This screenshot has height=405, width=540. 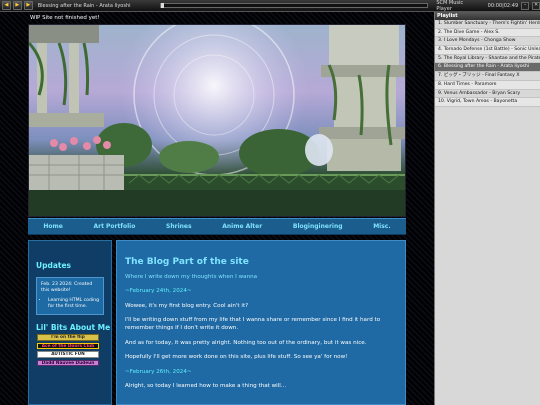 I want to click on minimize-icon: –, so click(x=525, y=5).